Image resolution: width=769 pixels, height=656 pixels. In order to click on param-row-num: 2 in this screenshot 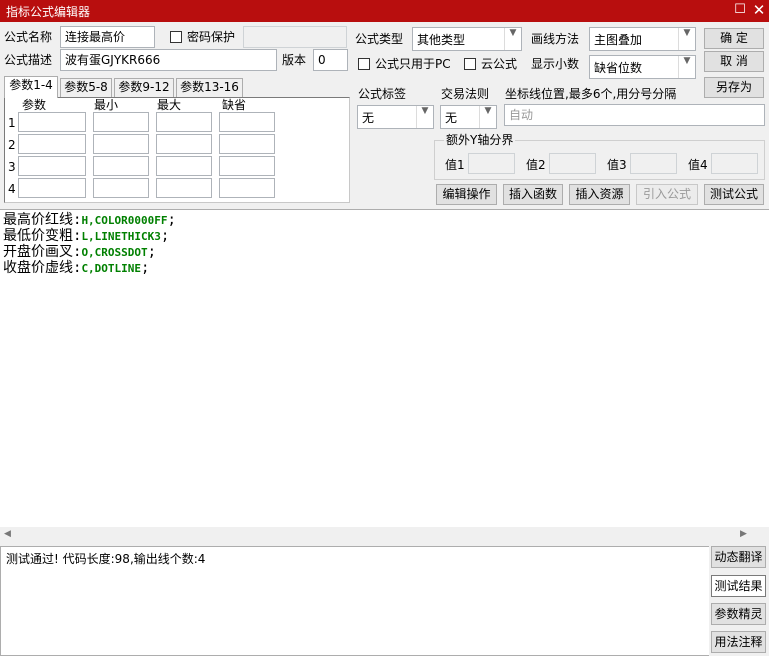, I will do `click(12, 145)`.